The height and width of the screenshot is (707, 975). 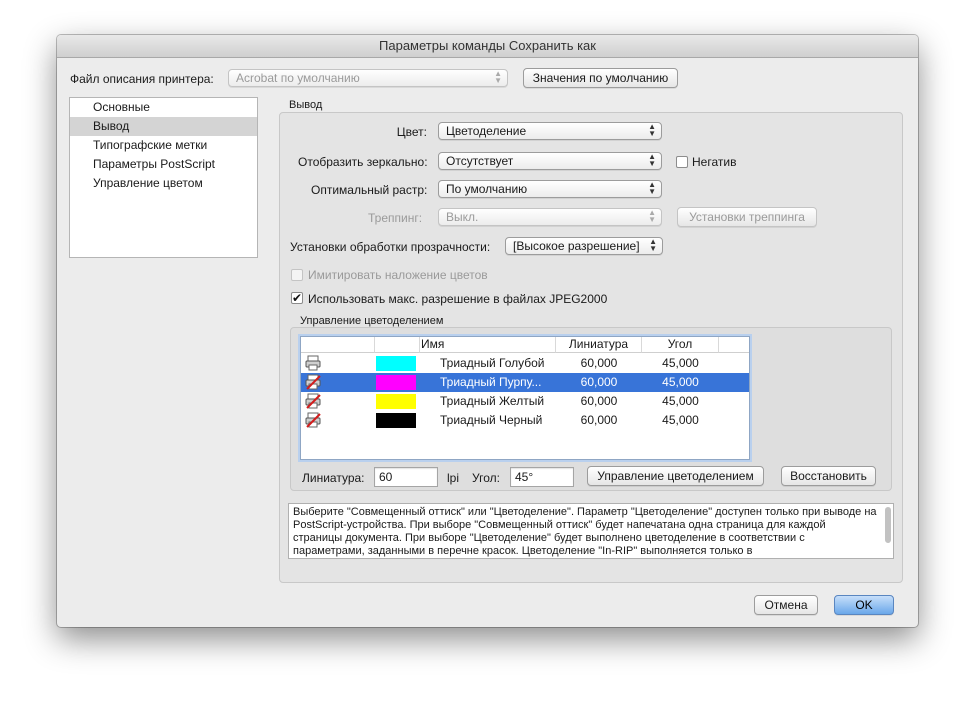 What do you see at coordinates (888, 525) in the screenshot?
I see `description-scrollbar` at bounding box center [888, 525].